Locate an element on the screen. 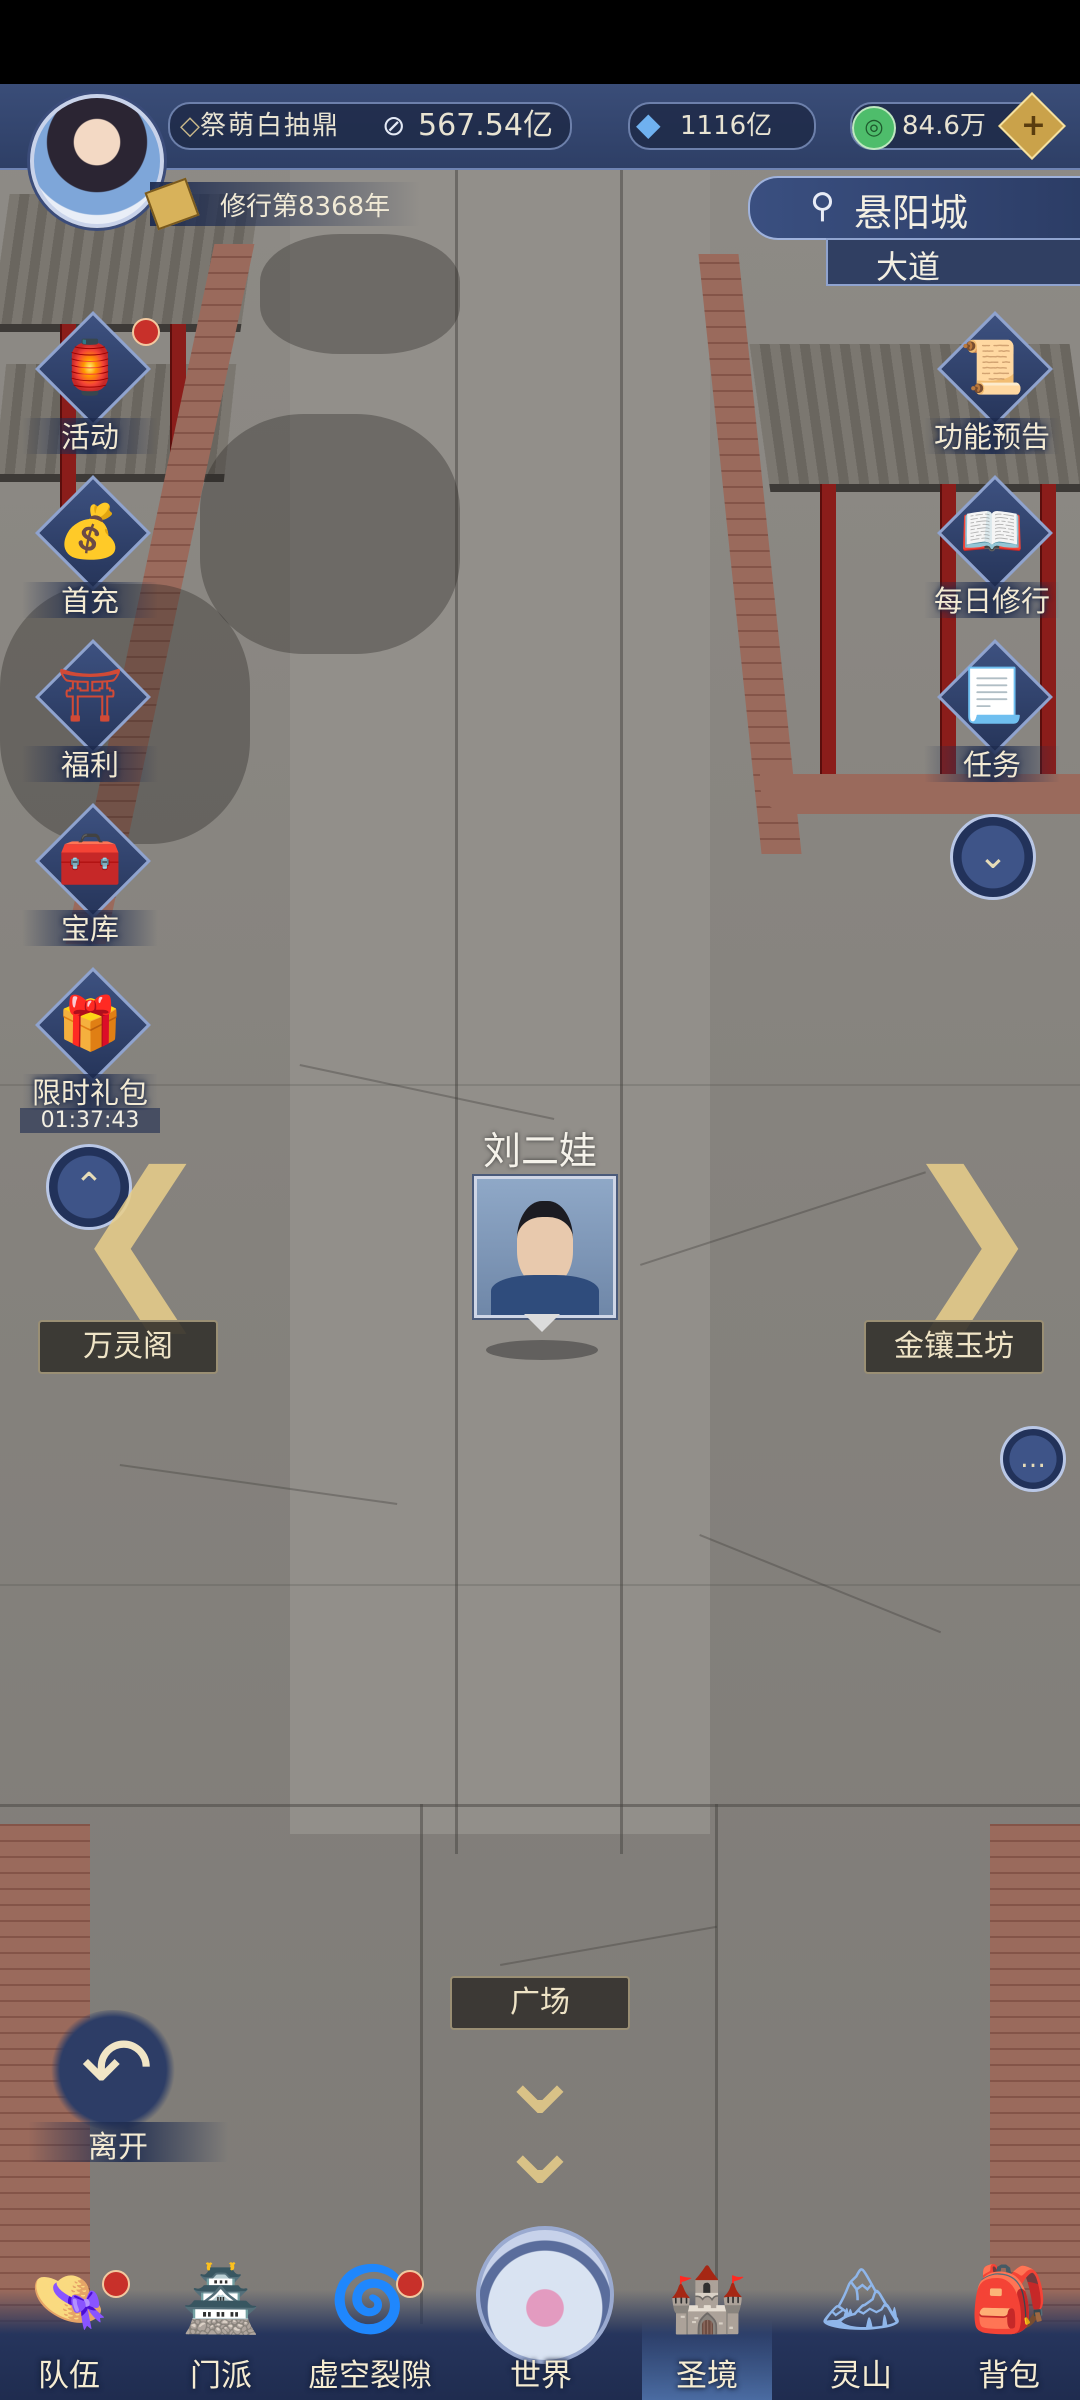  player-avatar is located at coordinates (97, 161).